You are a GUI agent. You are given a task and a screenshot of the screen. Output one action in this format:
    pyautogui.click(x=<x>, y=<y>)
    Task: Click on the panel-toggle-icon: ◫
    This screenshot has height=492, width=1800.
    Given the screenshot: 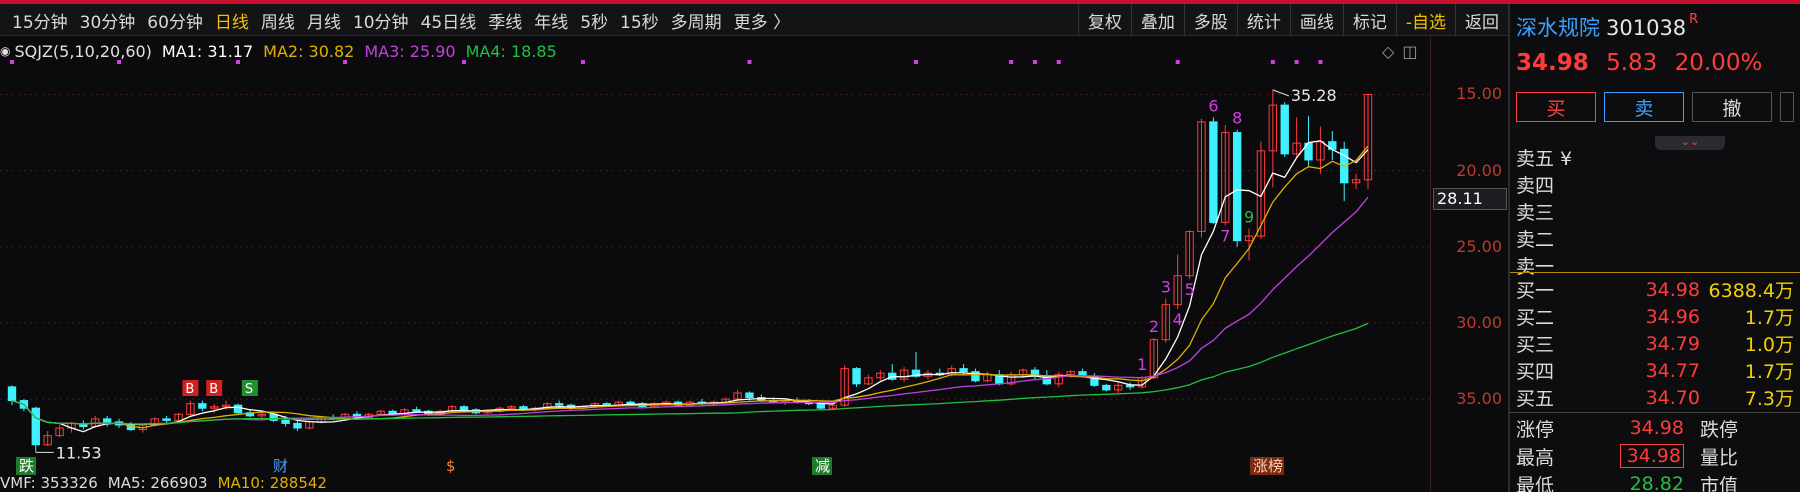 What is the action you would take?
    pyautogui.click(x=1409, y=51)
    